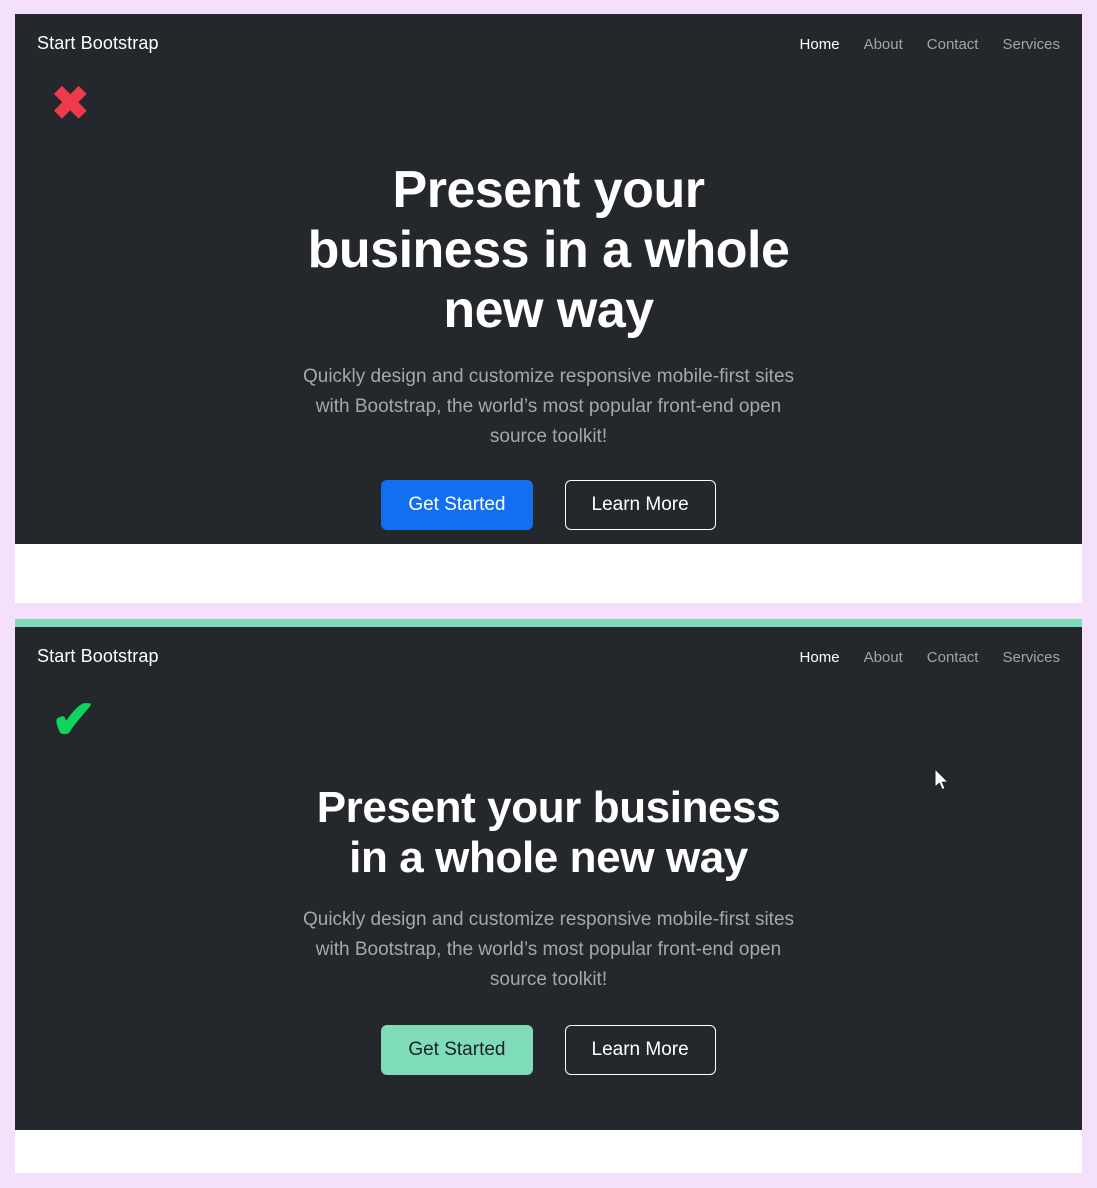 The height and width of the screenshot is (1188, 1097). What do you see at coordinates (548, 505) in the screenshot?
I see `hero-actions-before: Get Started Learn More` at bounding box center [548, 505].